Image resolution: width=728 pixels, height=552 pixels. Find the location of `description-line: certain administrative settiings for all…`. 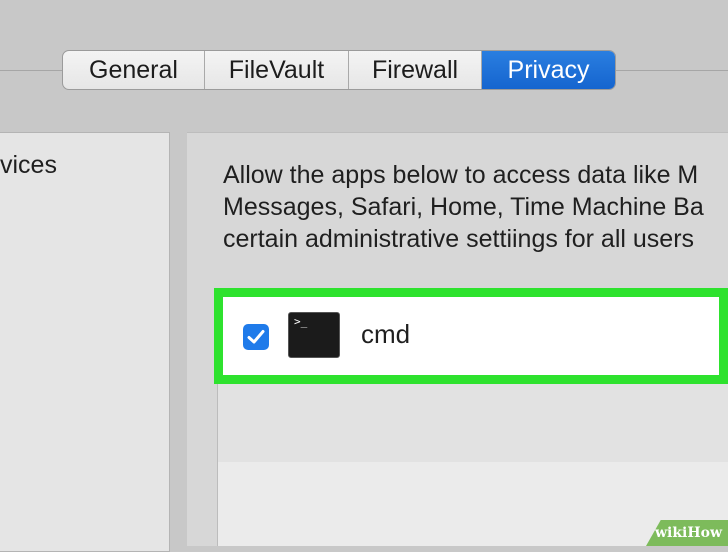

description-line: certain administrative settiings for all… is located at coordinates (459, 239).